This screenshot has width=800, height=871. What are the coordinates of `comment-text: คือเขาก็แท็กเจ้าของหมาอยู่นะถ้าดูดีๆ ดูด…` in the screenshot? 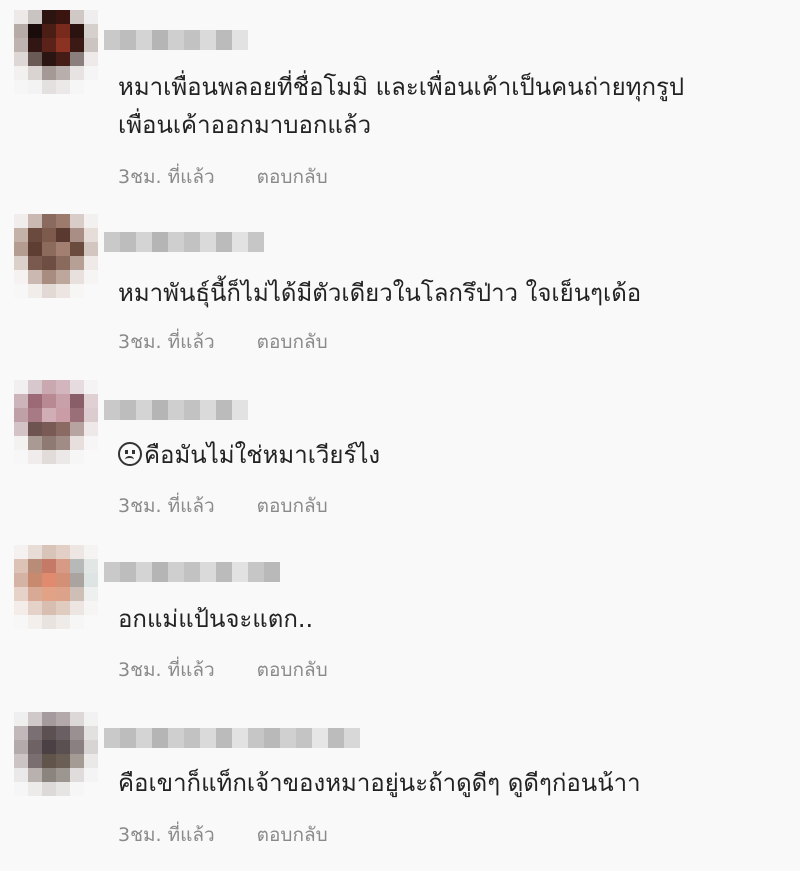 It's located at (379, 783).